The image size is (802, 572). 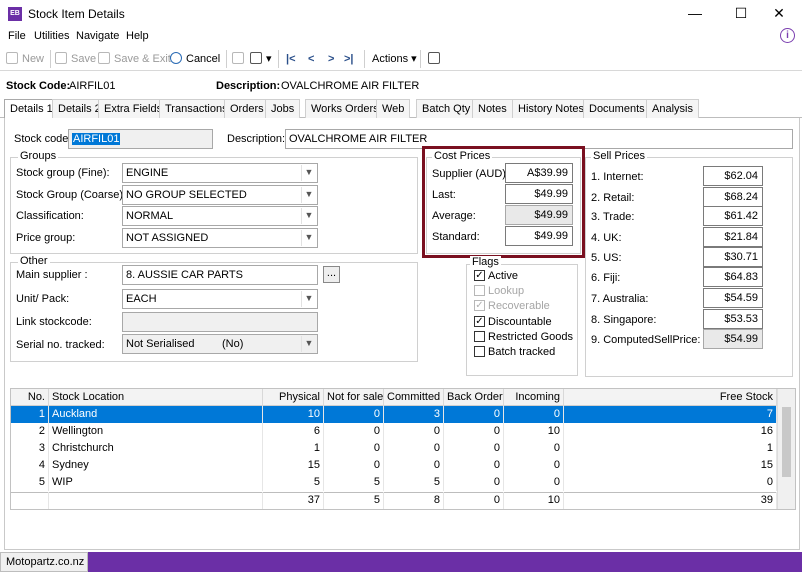 What do you see at coordinates (787, 35) in the screenshot?
I see `info-icon: i` at bounding box center [787, 35].